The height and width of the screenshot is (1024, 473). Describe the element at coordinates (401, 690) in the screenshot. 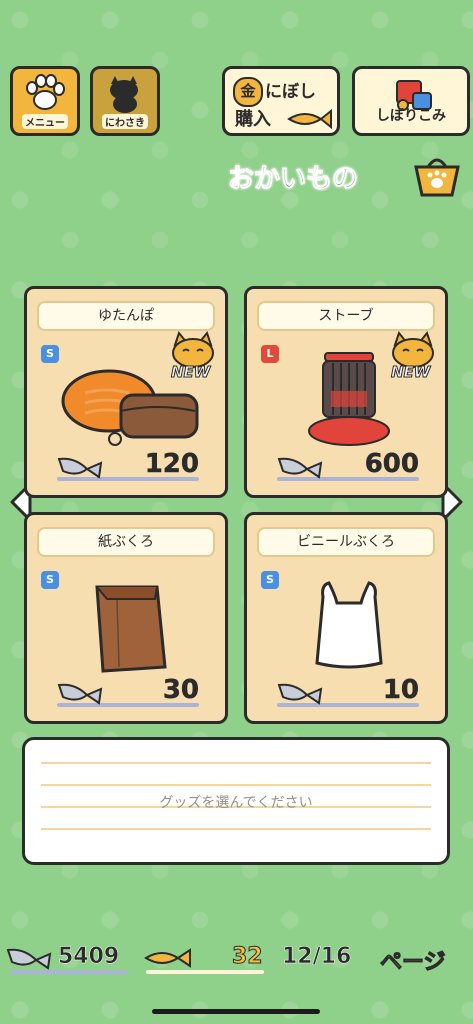

I see `price-value: 10` at that location.